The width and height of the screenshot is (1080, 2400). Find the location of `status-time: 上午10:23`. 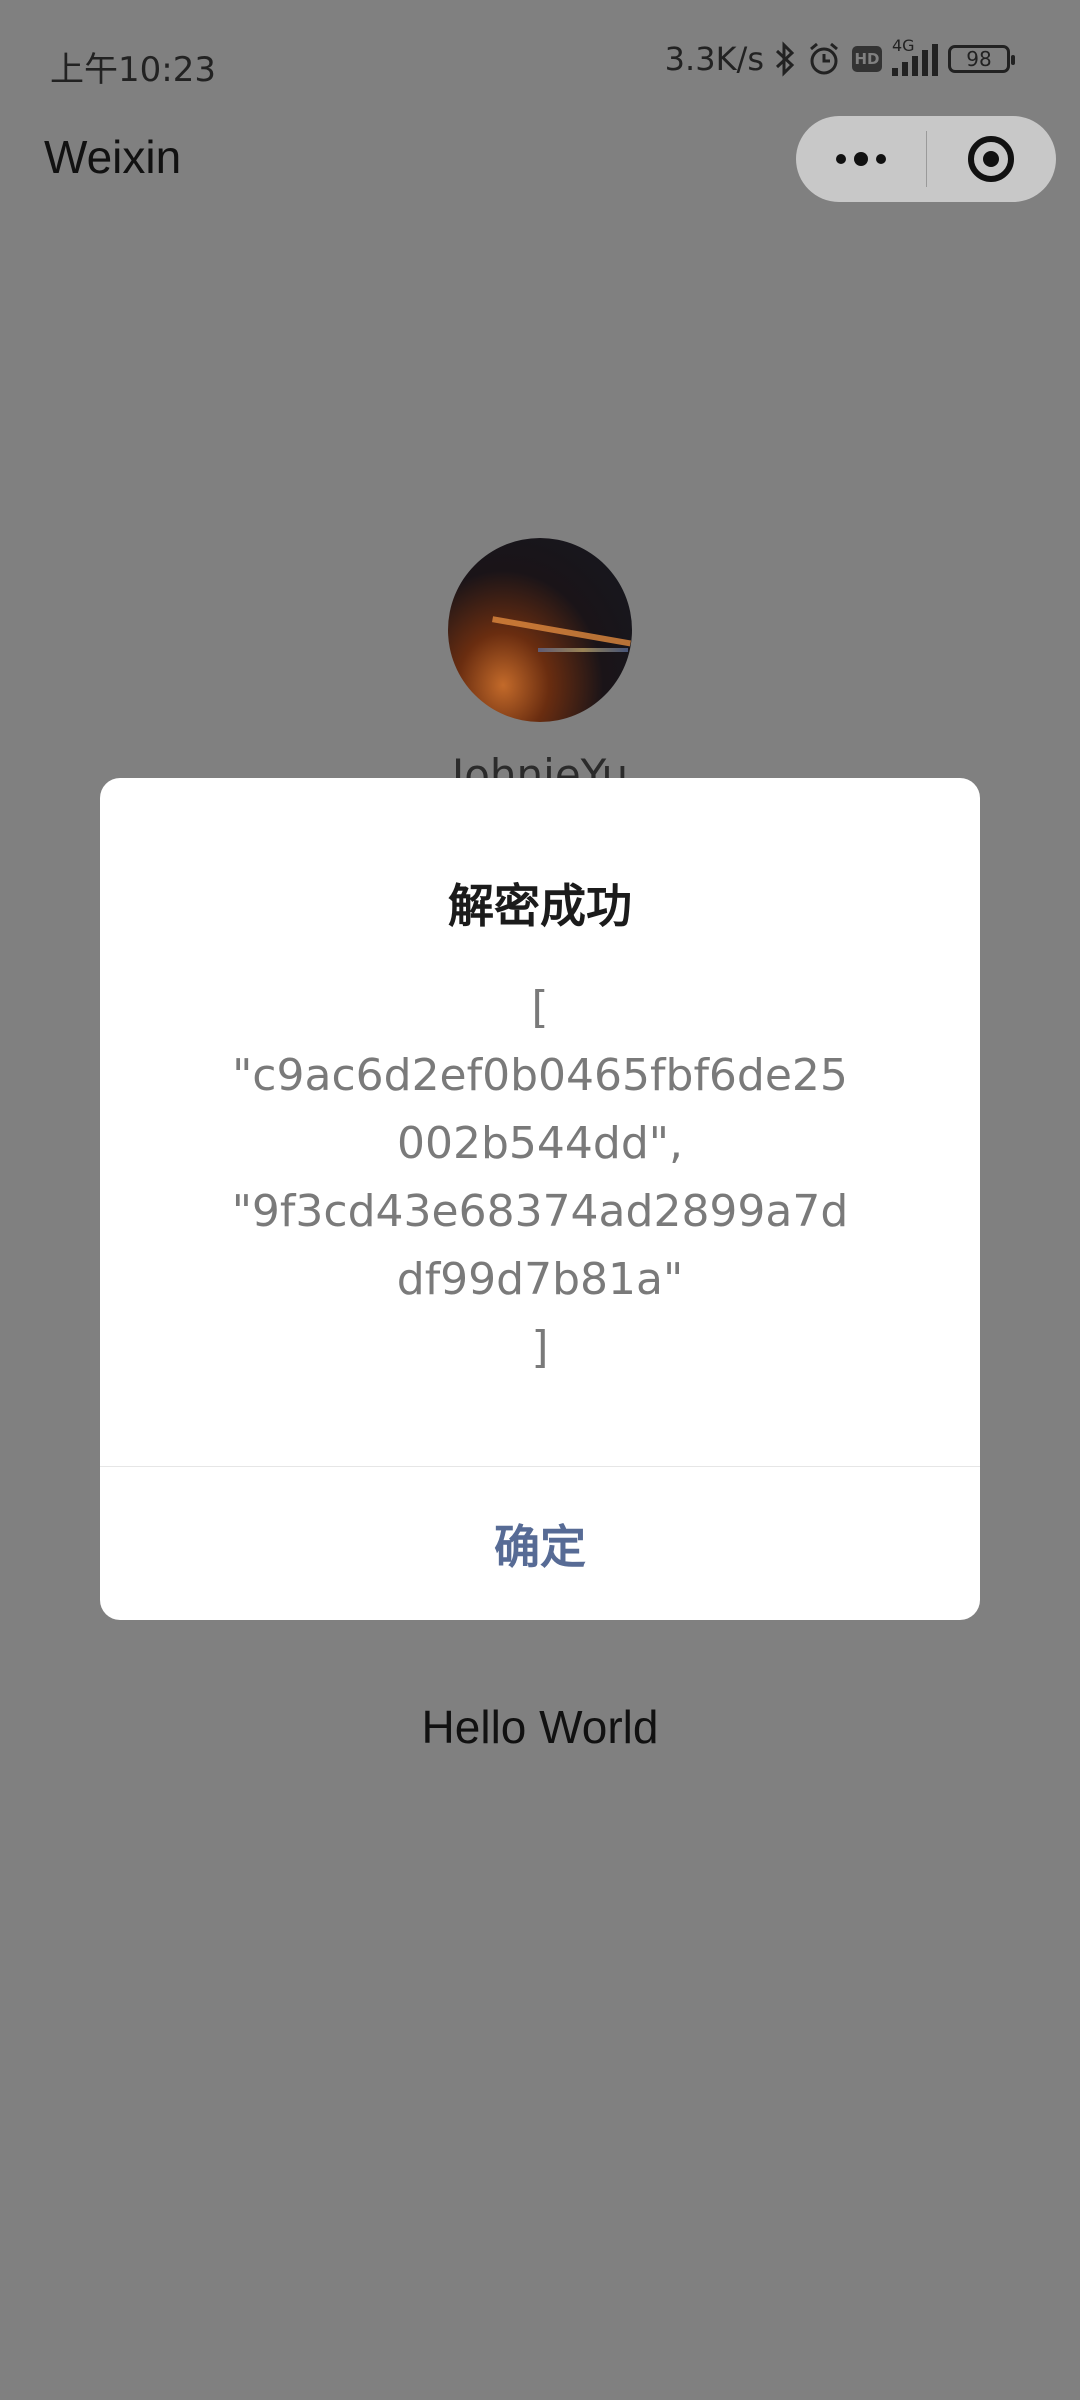

status-time: 上午10:23 is located at coordinates (133, 70).